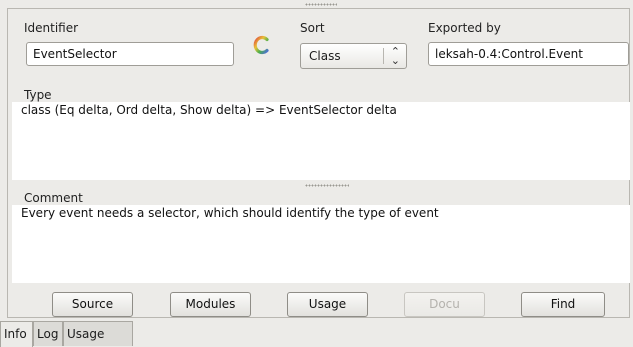 The height and width of the screenshot is (347, 633). I want to click on sort-label: Sort, so click(312, 28).